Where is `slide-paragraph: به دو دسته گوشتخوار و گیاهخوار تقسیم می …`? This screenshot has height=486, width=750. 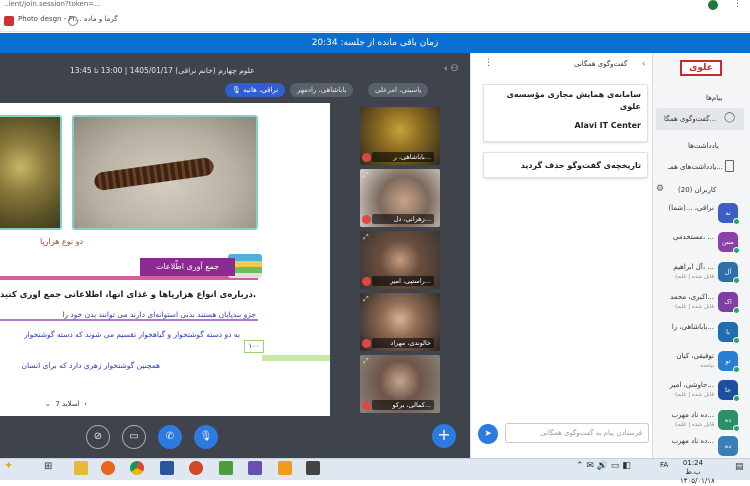 slide-paragraph: به دو دسته گوشتخوار و گیاهخوار تقسیم می … is located at coordinates (132, 334).